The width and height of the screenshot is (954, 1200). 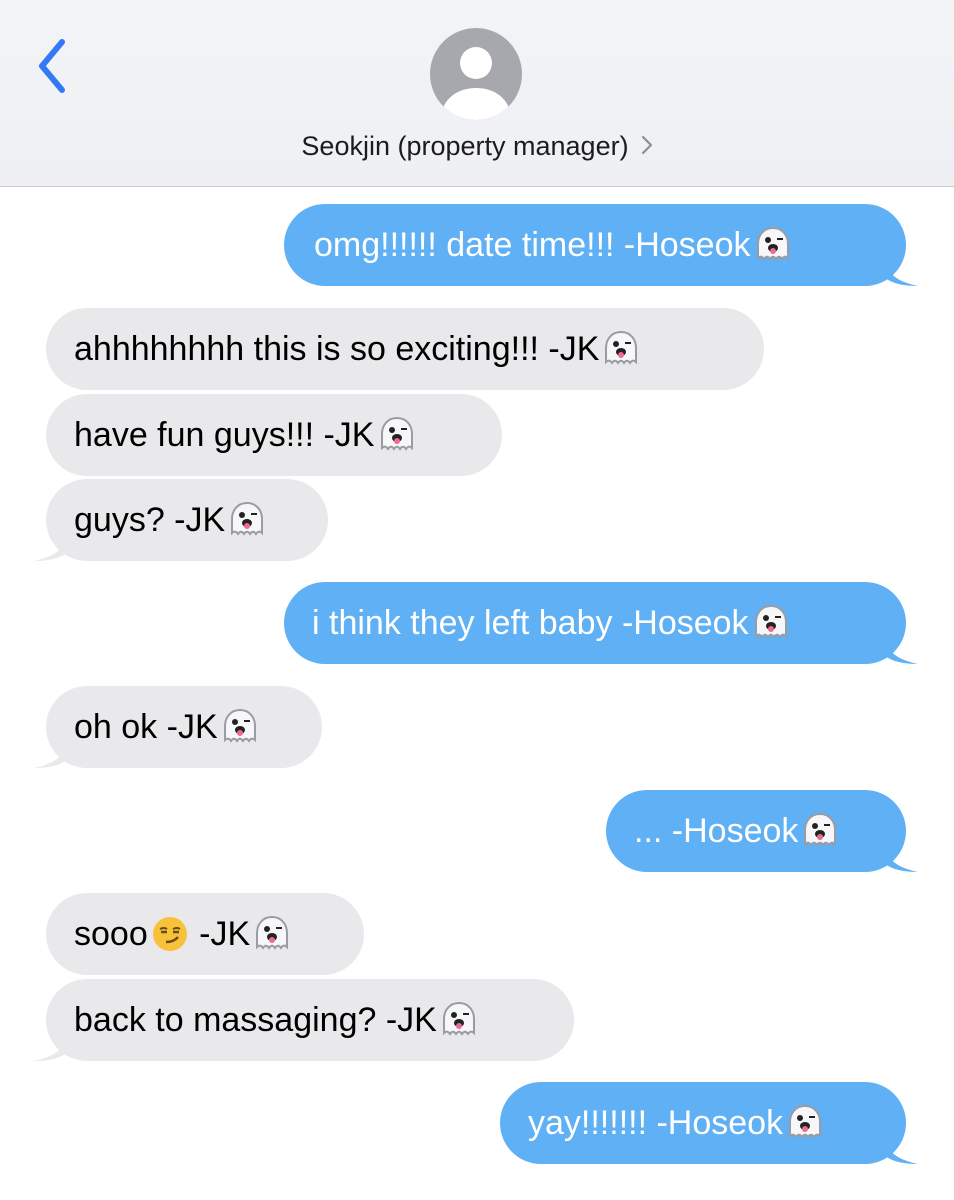 What do you see at coordinates (150, 519) in the screenshot?
I see `message-text: guys? -JK` at bounding box center [150, 519].